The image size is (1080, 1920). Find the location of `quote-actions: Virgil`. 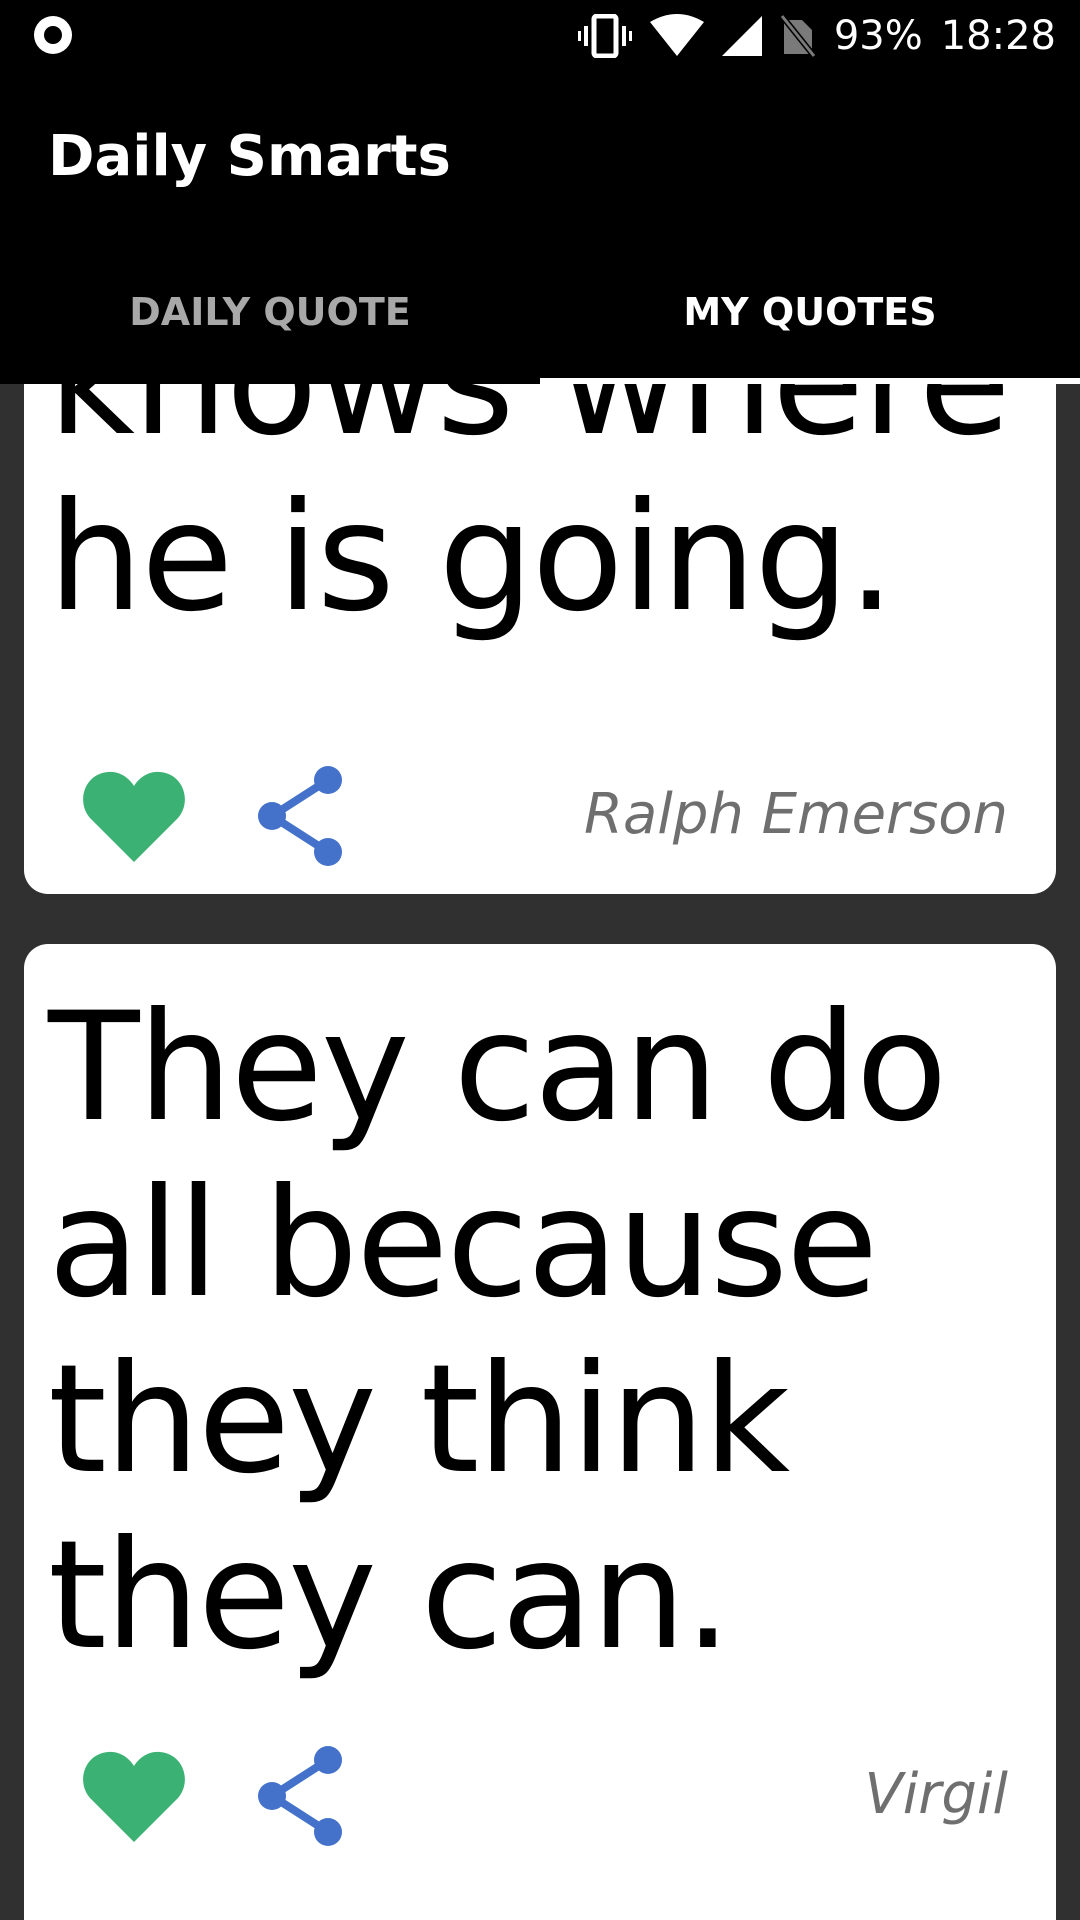

quote-actions: Virgil is located at coordinates (540, 1794).